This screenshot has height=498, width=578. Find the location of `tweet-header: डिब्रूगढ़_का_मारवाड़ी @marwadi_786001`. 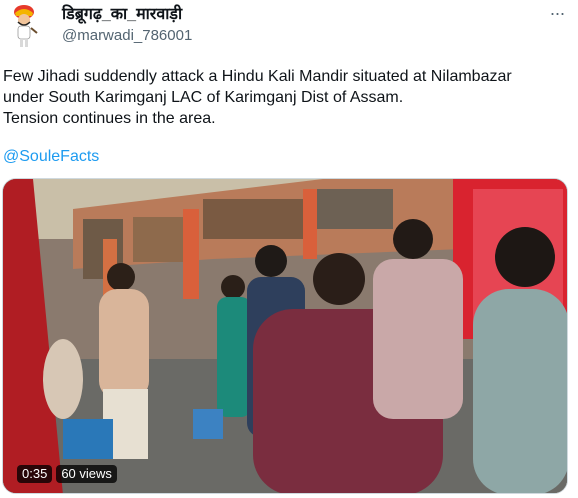

tweet-header: डिब्रूगढ़_का_मारवाड़ी @marwadi_786001 is located at coordinates (300, 25).